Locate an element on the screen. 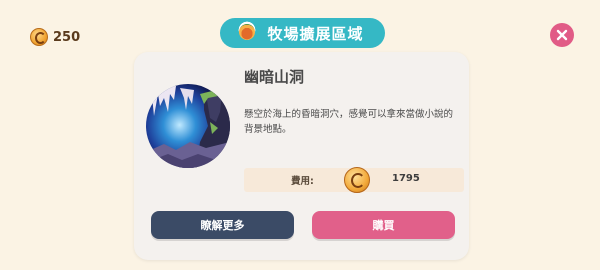 The image size is (600, 270). cost-label: 費用: is located at coordinates (302, 181).